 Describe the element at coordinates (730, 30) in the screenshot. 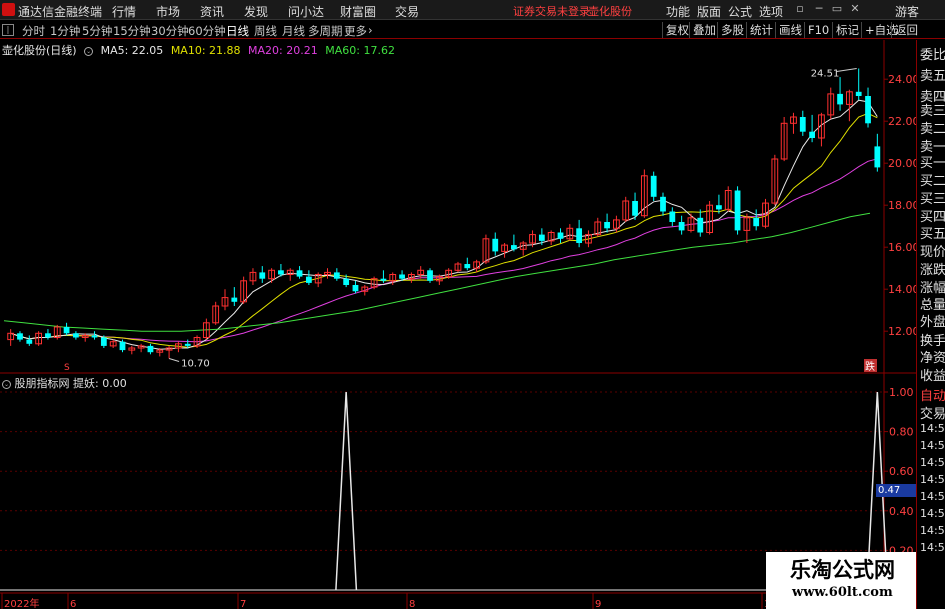

I see `btn-multi-stock: 多股` at that location.